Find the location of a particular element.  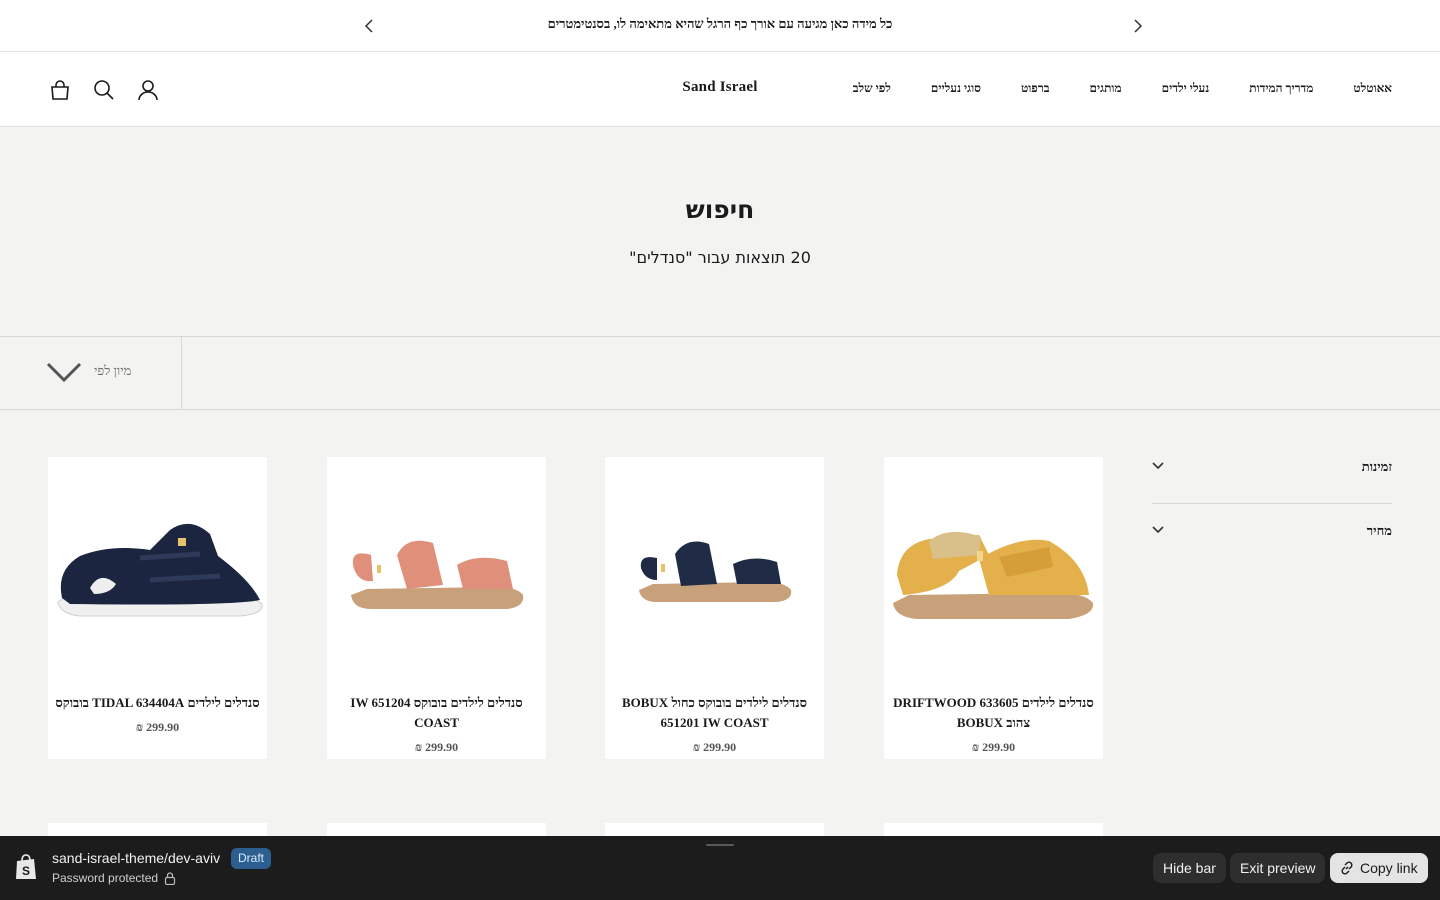

account-icon is located at coordinates (148, 90).